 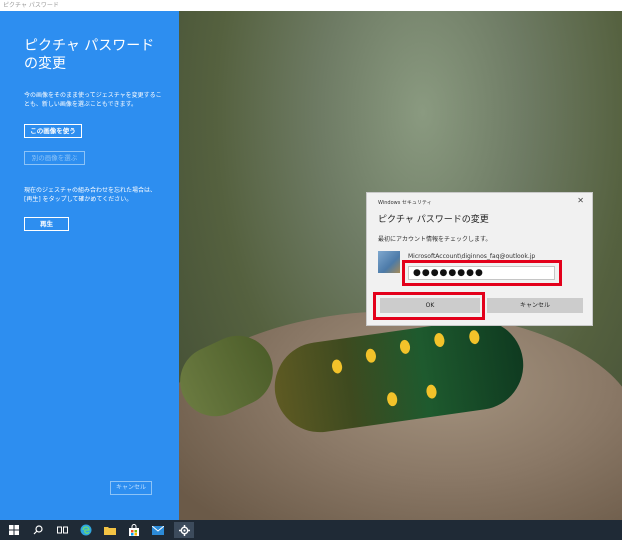 I want to click on search-icon, so click(x=38, y=530).